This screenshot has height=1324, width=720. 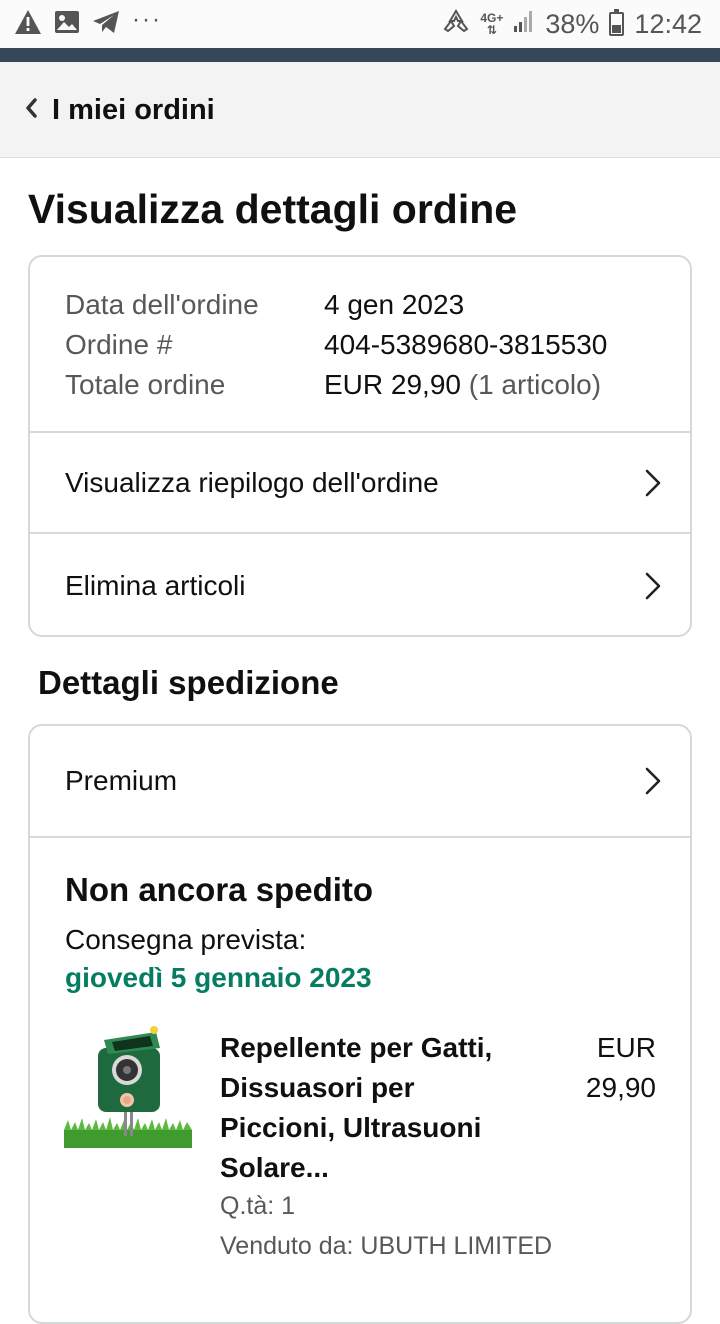 I want to click on warning-icon, so click(x=28, y=24).